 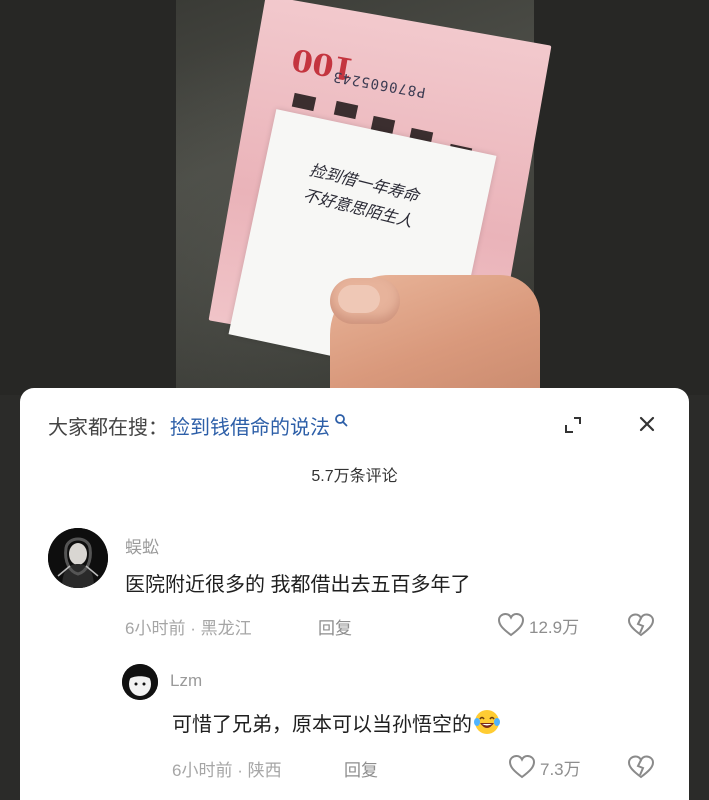 I want to click on laughing-crying-emoji-icon, so click(x=487, y=722).